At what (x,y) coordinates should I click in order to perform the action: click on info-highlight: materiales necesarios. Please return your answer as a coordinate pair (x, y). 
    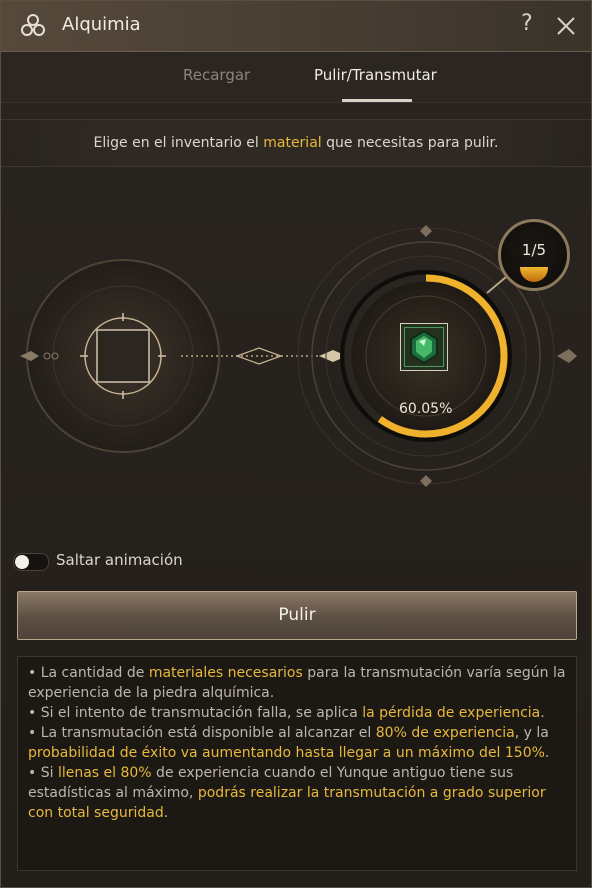
    Looking at the image, I should click on (225, 673).